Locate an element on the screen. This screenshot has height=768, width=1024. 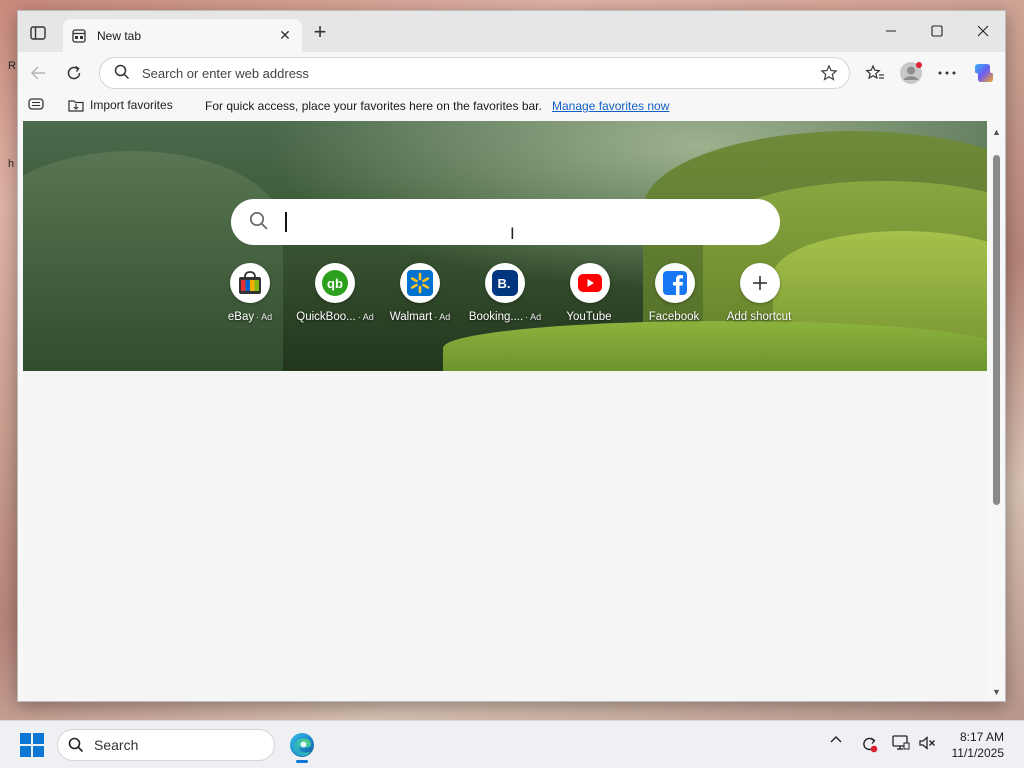
system-clock: 8:17 AM 11/1/2025 is located at coordinates (978, 745).